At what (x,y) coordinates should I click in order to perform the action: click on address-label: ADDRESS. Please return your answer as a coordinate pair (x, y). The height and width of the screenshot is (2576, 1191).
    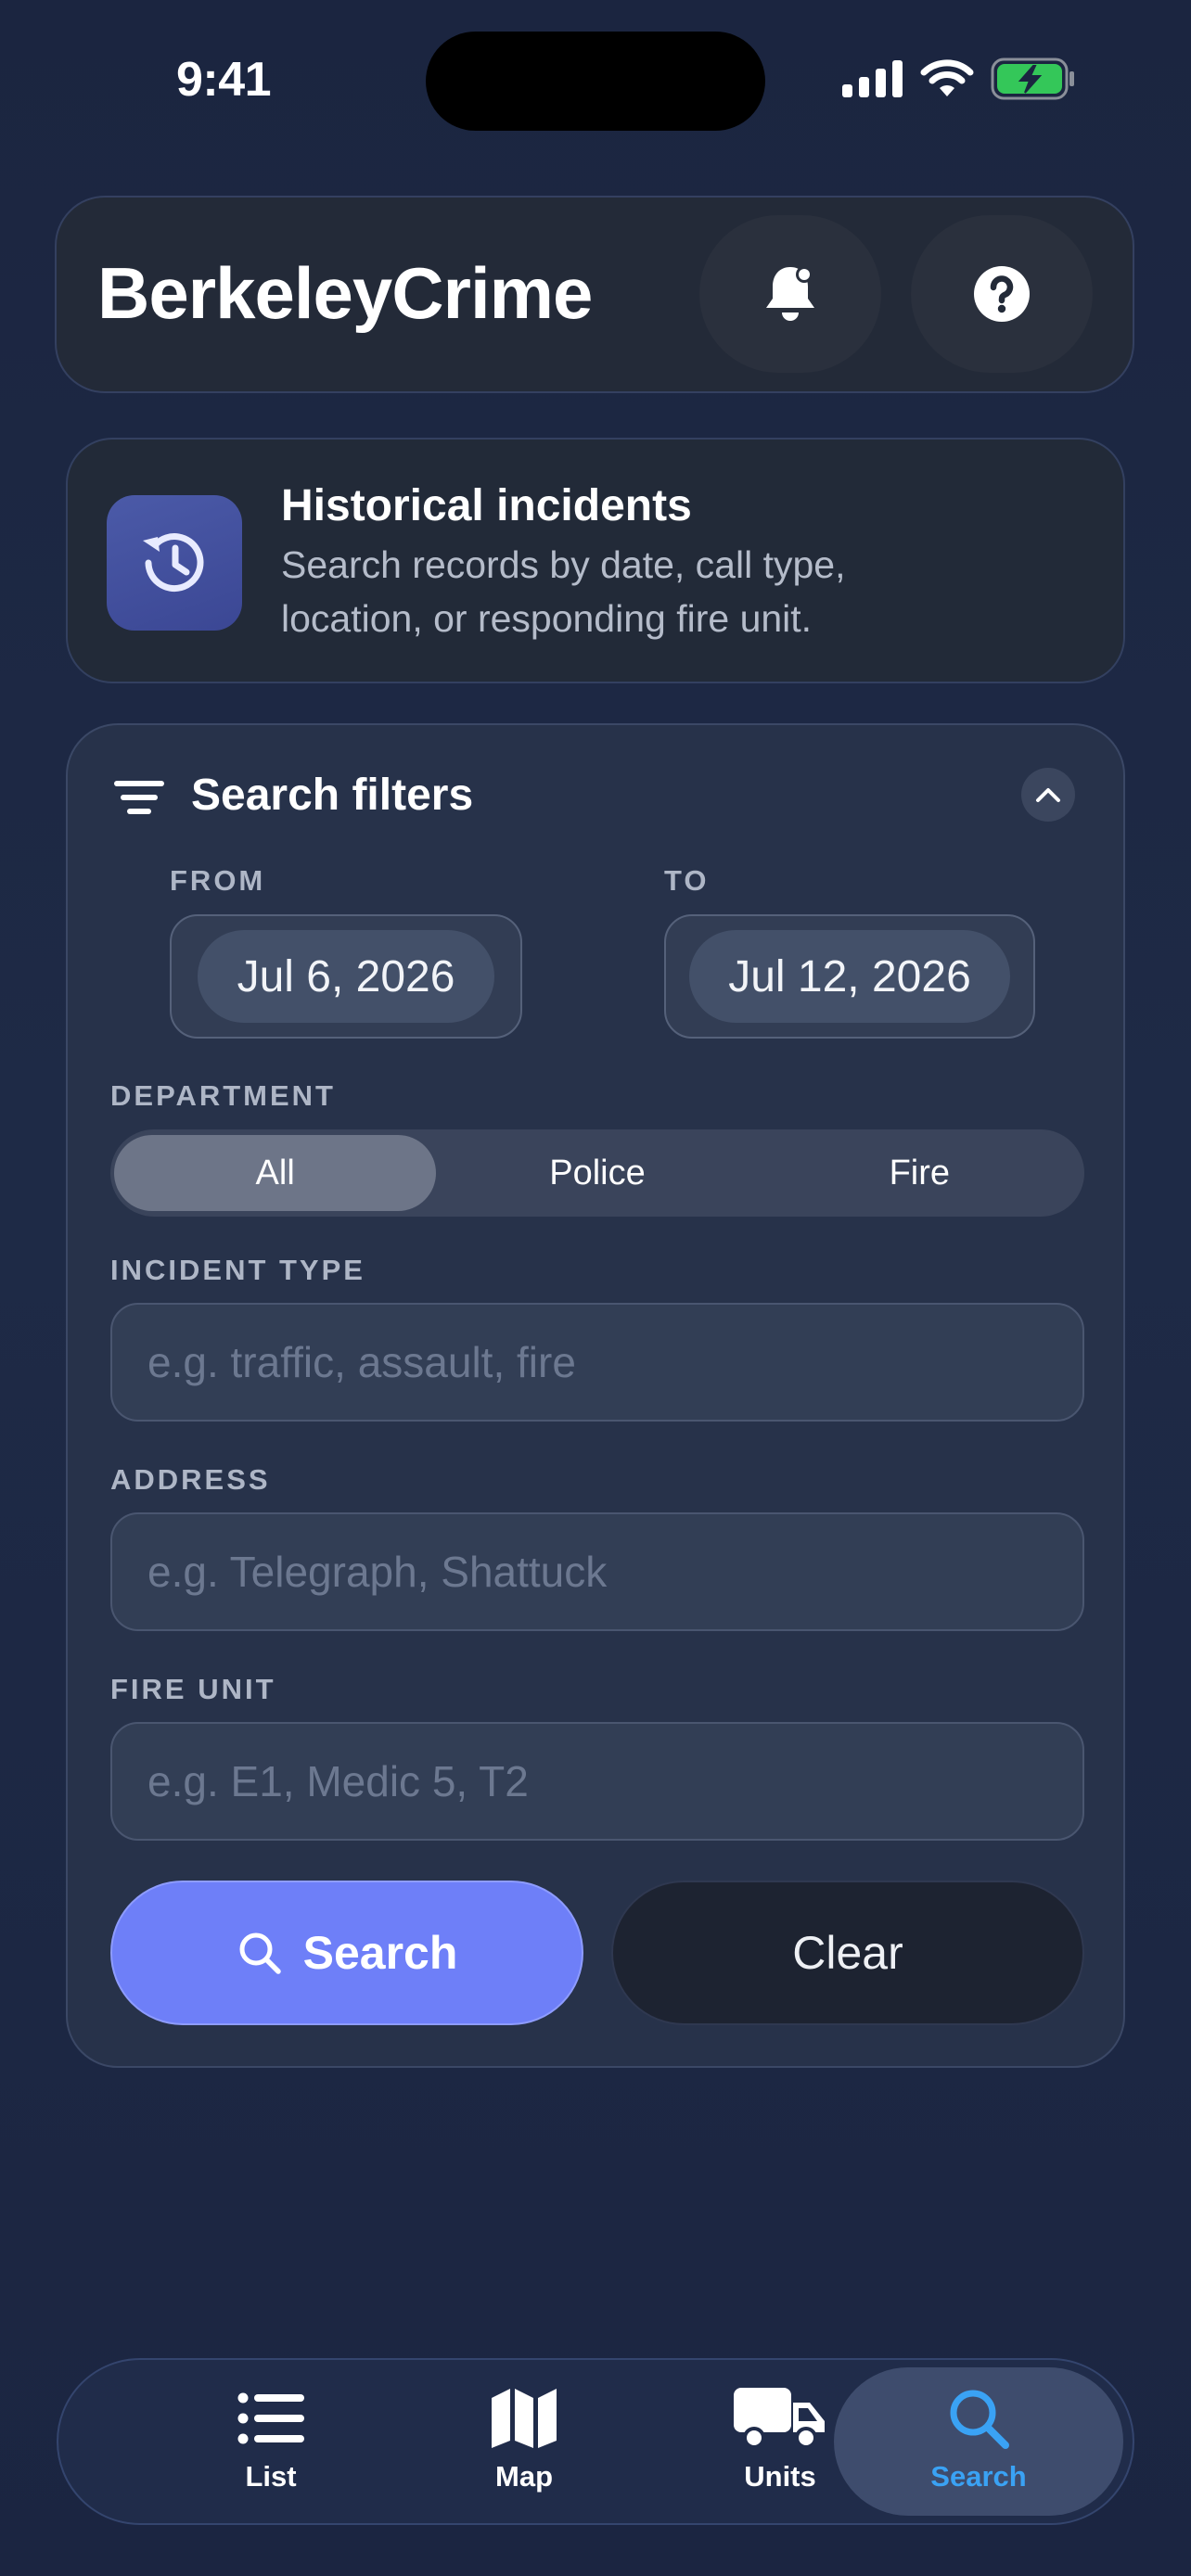
    Looking at the image, I should click on (190, 1479).